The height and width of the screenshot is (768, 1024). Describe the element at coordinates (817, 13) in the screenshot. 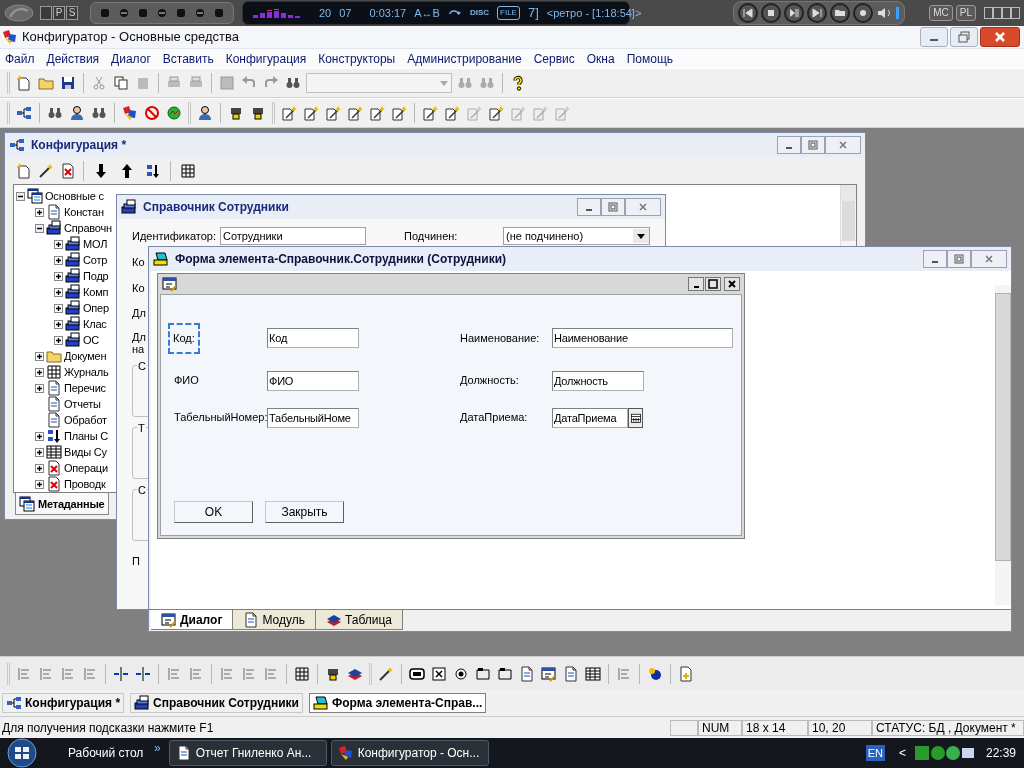

I see `next-icon` at that location.